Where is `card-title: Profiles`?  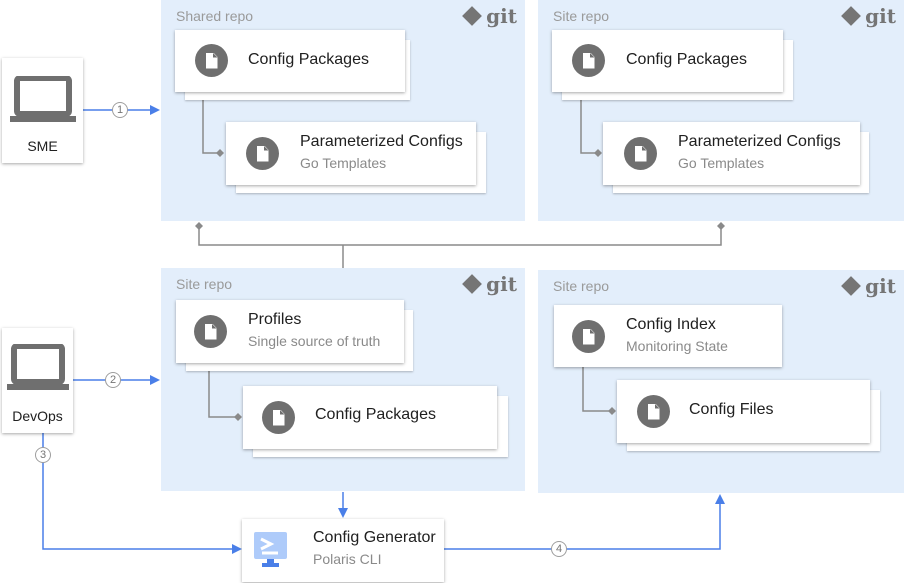
card-title: Profiles is located at coordinates (275, 319).